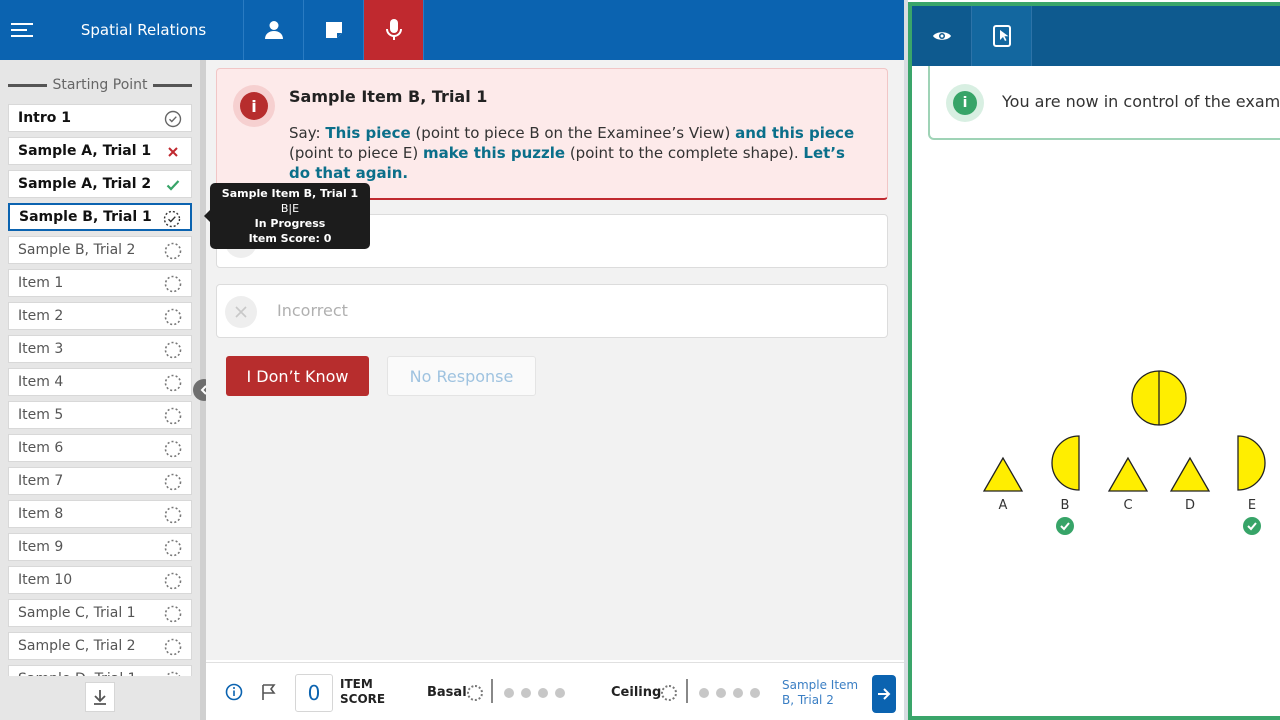 The width and height of the screenshot is (1280, 720). I want to click on puzzle-area: A B C D E, so click(1124, 452).